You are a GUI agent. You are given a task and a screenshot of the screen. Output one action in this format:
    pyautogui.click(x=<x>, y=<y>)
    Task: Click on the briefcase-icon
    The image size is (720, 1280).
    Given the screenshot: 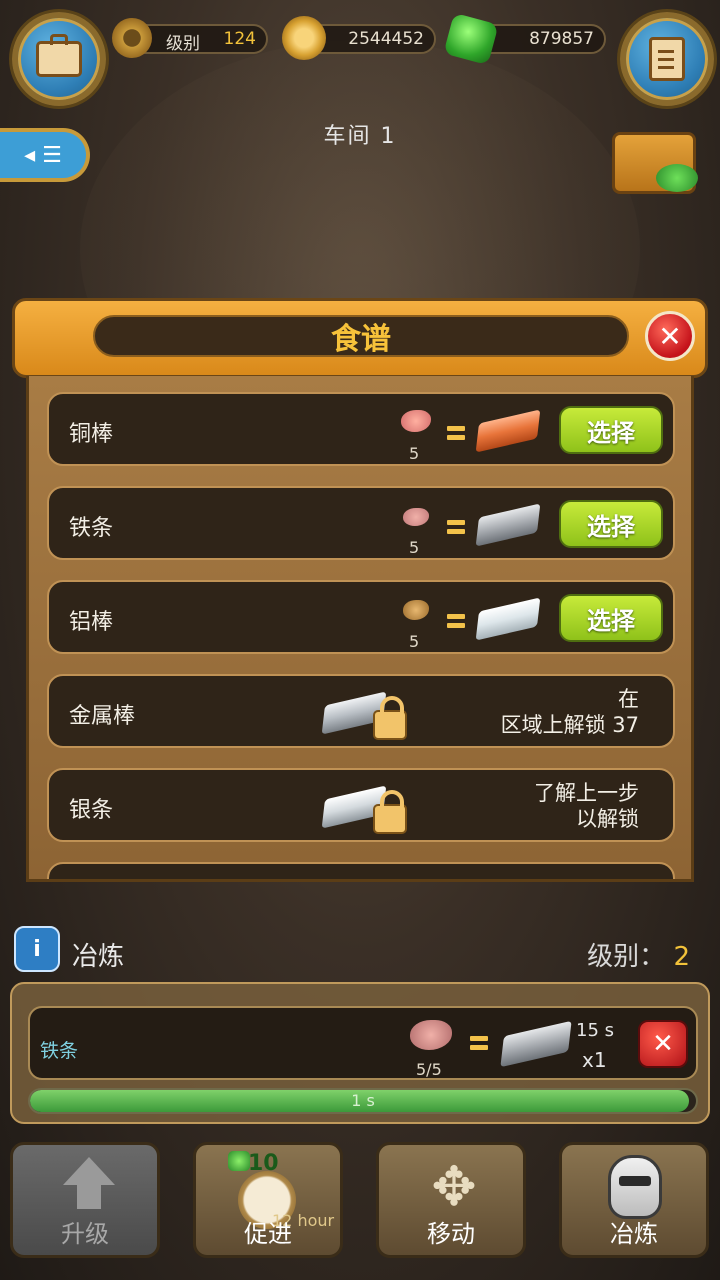 What is the action you would take?
    pyautogui.click(x=59, y=55)
    